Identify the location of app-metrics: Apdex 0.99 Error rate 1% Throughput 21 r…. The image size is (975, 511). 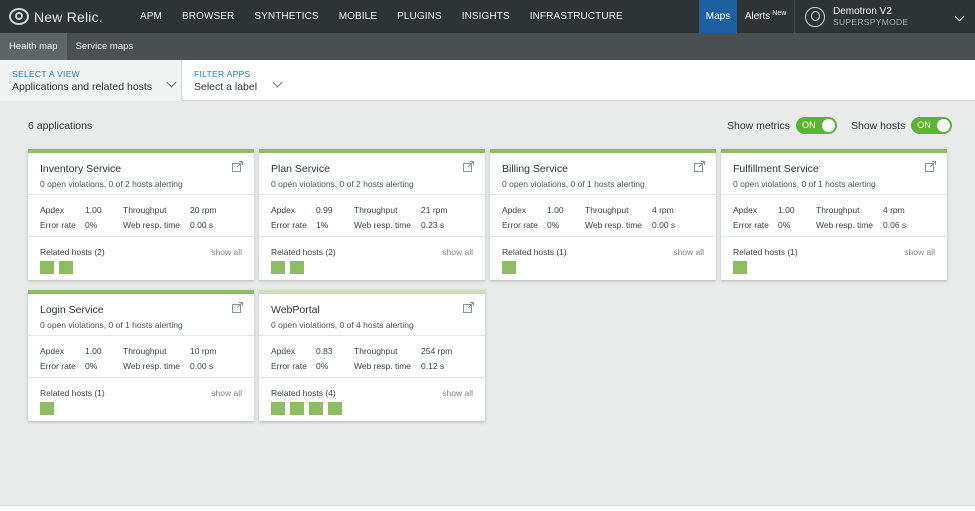
(372, 216).